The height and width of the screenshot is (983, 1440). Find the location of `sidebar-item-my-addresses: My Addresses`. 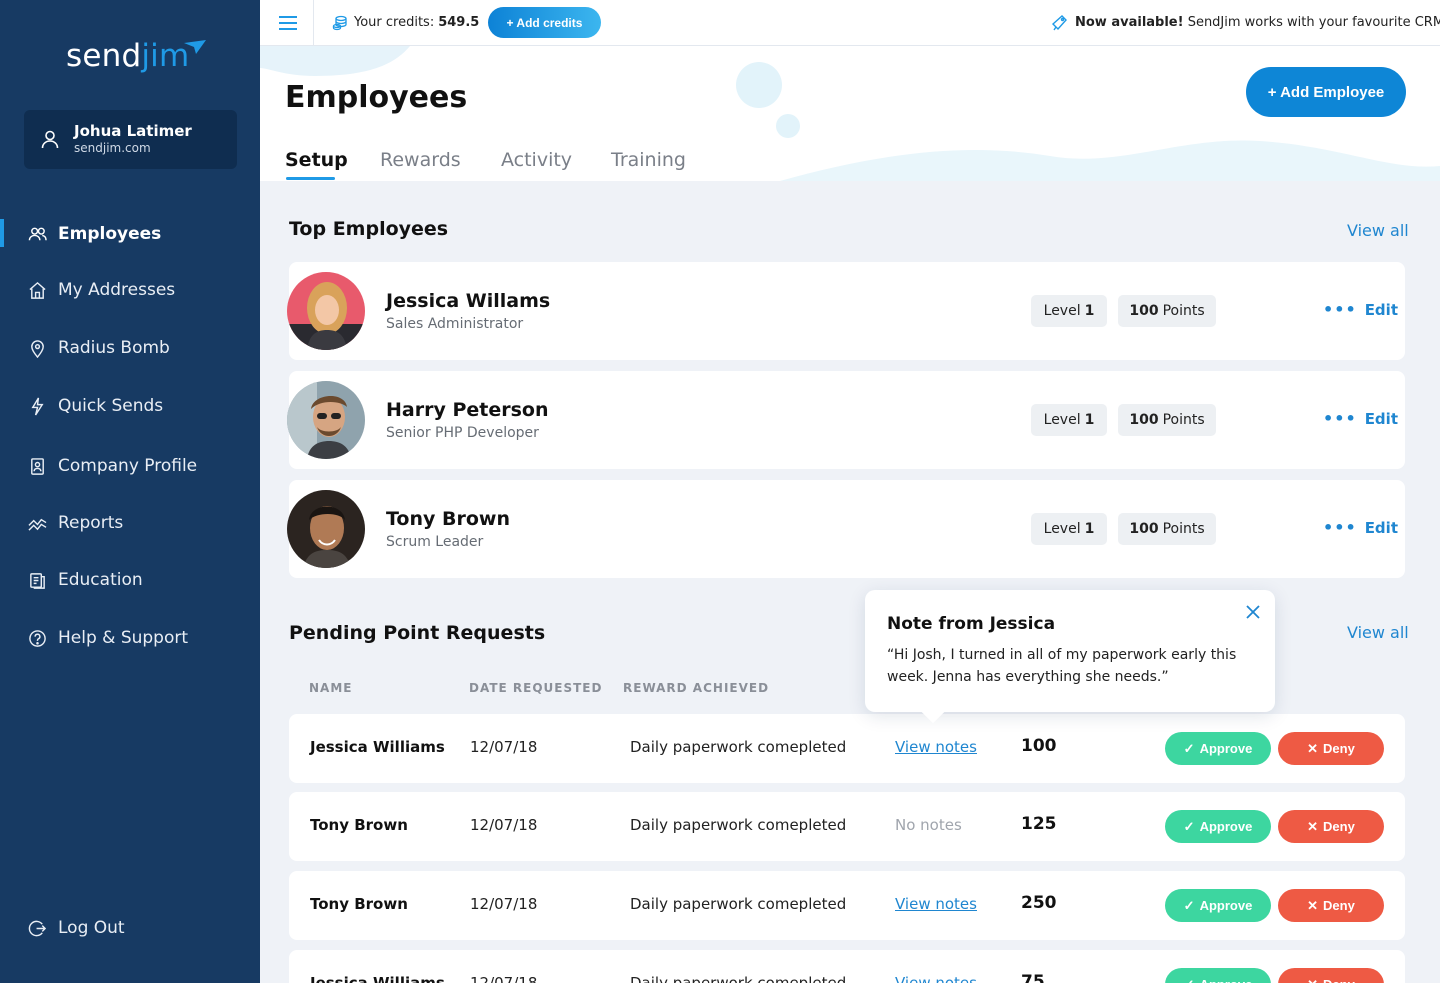

sidebar-item-my-addresses: My Addresses is located at coordinates (130, 290).